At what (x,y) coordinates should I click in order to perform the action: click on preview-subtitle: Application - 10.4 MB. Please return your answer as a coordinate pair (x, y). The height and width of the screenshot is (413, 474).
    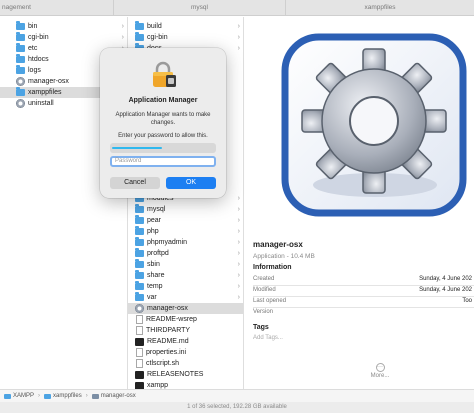
    Looking at the image, I should click on (284, 256).